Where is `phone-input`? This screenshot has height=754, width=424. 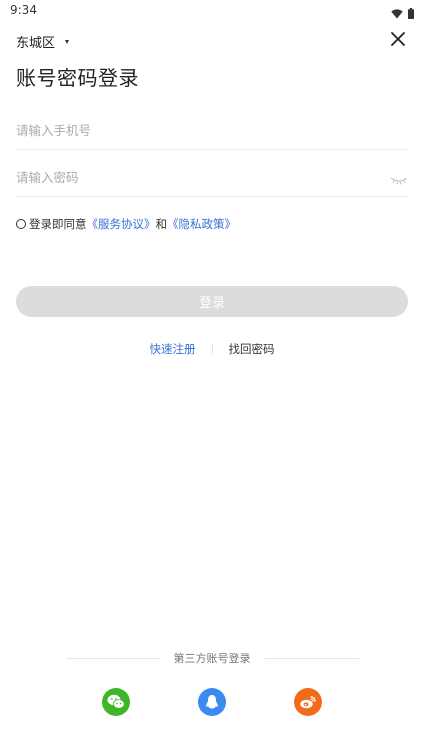
phone-input is located at coordinates (212, 130).